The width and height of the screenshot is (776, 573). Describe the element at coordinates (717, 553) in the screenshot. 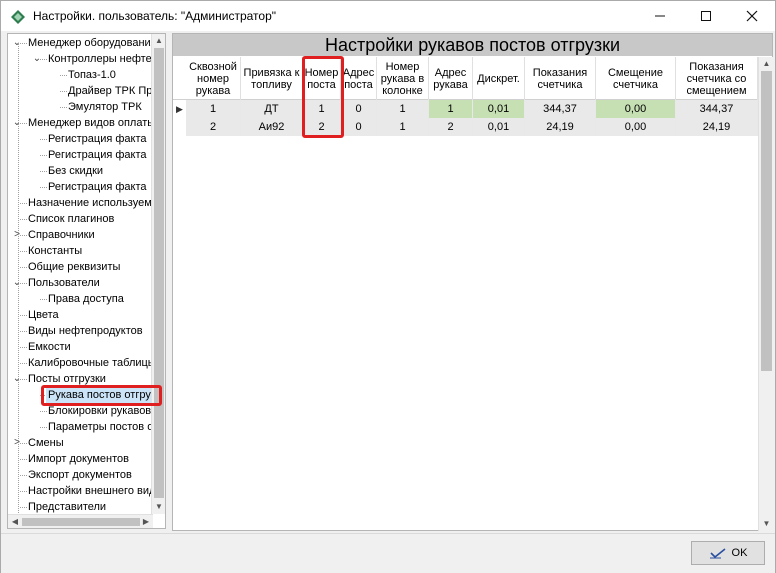

I see `check-pencil-icon` at that location.